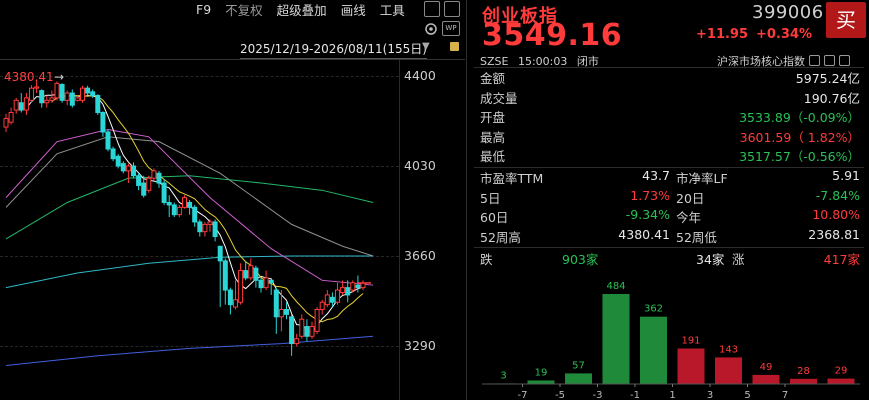 The height and width of the screenshot is (400, 869). Describe the element at coordinates (799, 117) in the screenshot. I see `stat-value: 3533.89（-0.09%）` at that location.